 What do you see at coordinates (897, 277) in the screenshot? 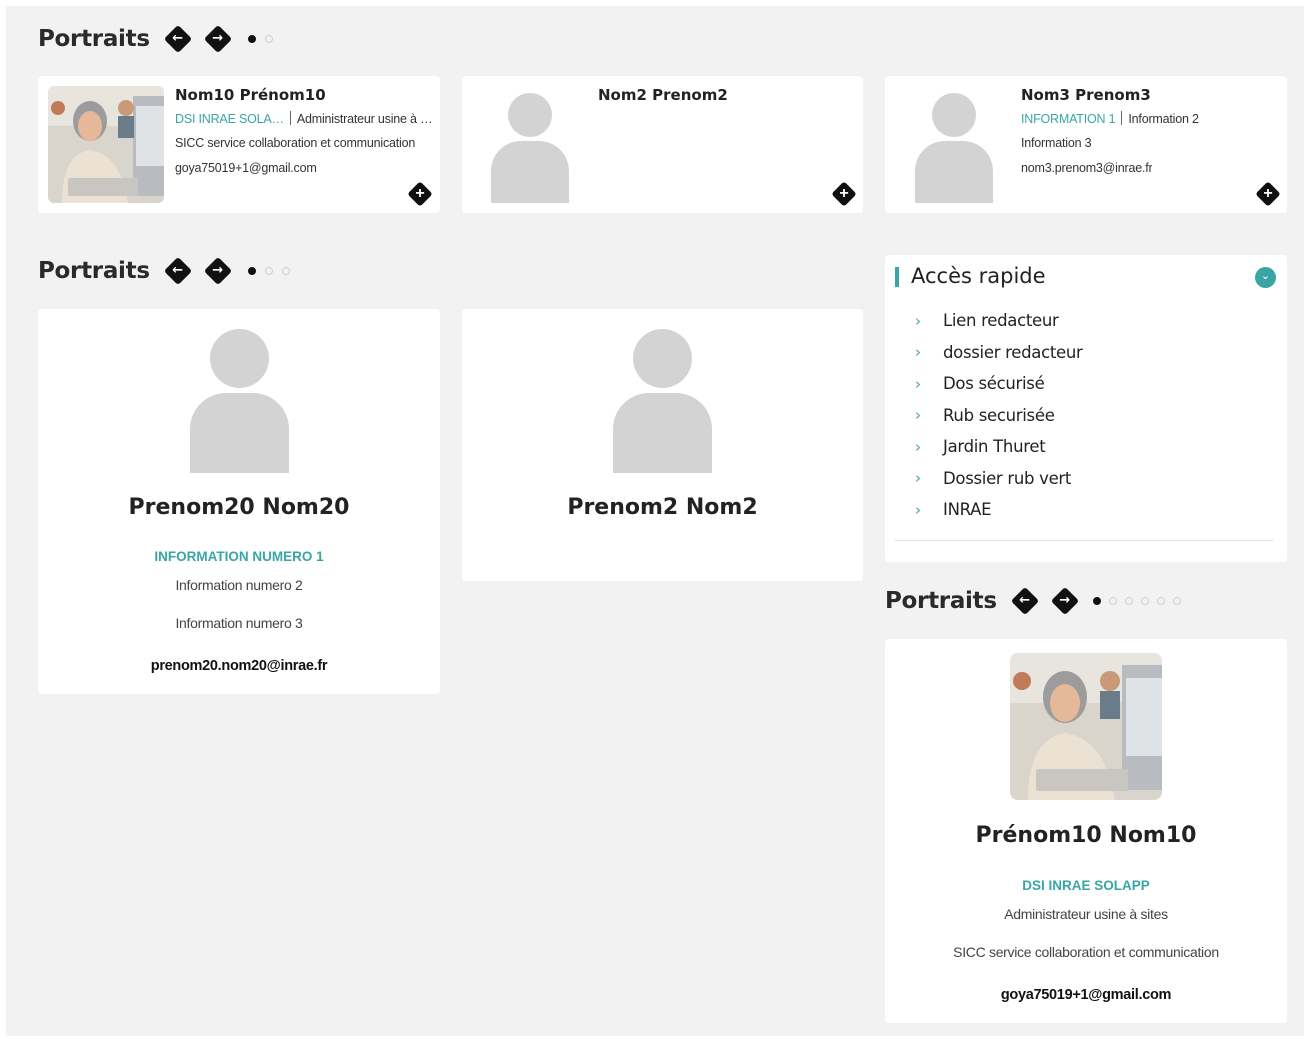
I see `accent-bar` at bounding box center [897, 277].